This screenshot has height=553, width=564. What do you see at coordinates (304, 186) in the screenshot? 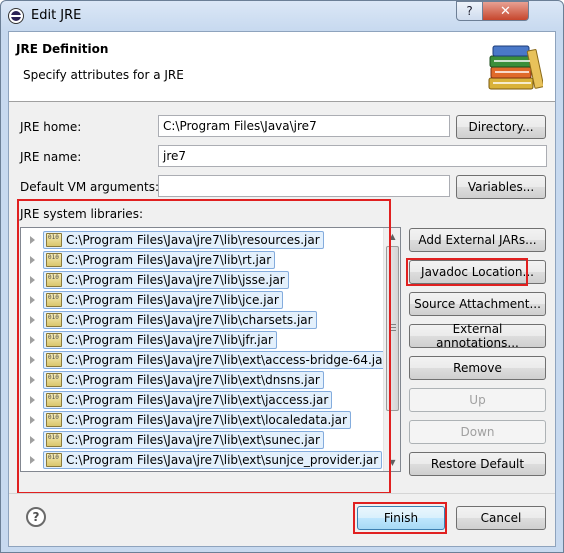
I see `vm-arguments-field` at bounding box center [304, 186].